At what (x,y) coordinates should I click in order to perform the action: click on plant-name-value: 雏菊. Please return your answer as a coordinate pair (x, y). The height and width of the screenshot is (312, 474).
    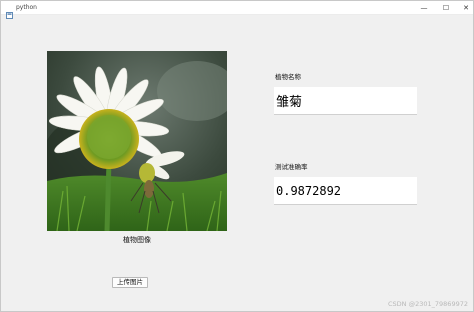
    Looking at the image, I should click on (289, 102).